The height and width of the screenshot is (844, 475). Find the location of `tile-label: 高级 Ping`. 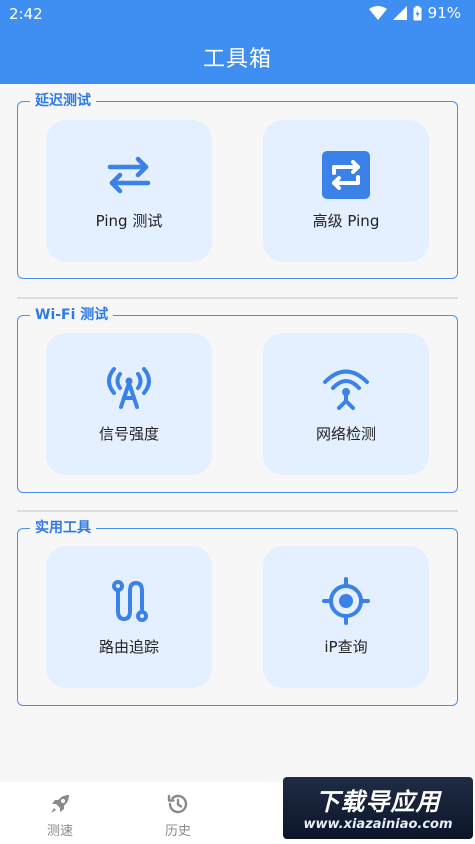

tile-label: 高级 Ping is located at coordinates (346, 221).